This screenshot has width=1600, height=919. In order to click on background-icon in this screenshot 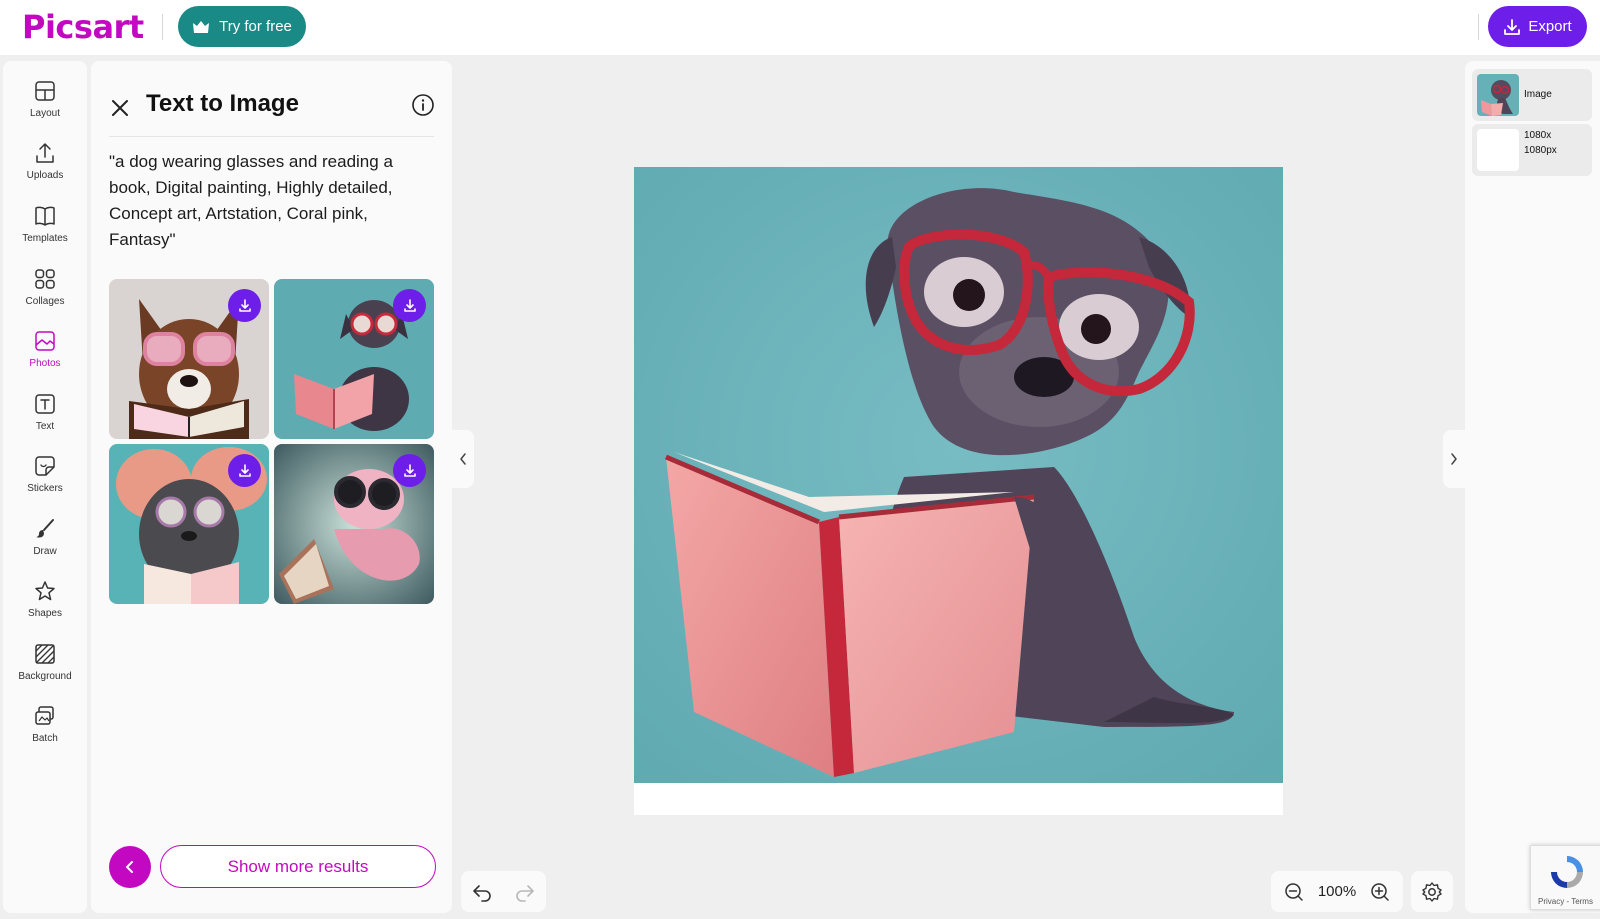, I will do `click(45, 654)`.